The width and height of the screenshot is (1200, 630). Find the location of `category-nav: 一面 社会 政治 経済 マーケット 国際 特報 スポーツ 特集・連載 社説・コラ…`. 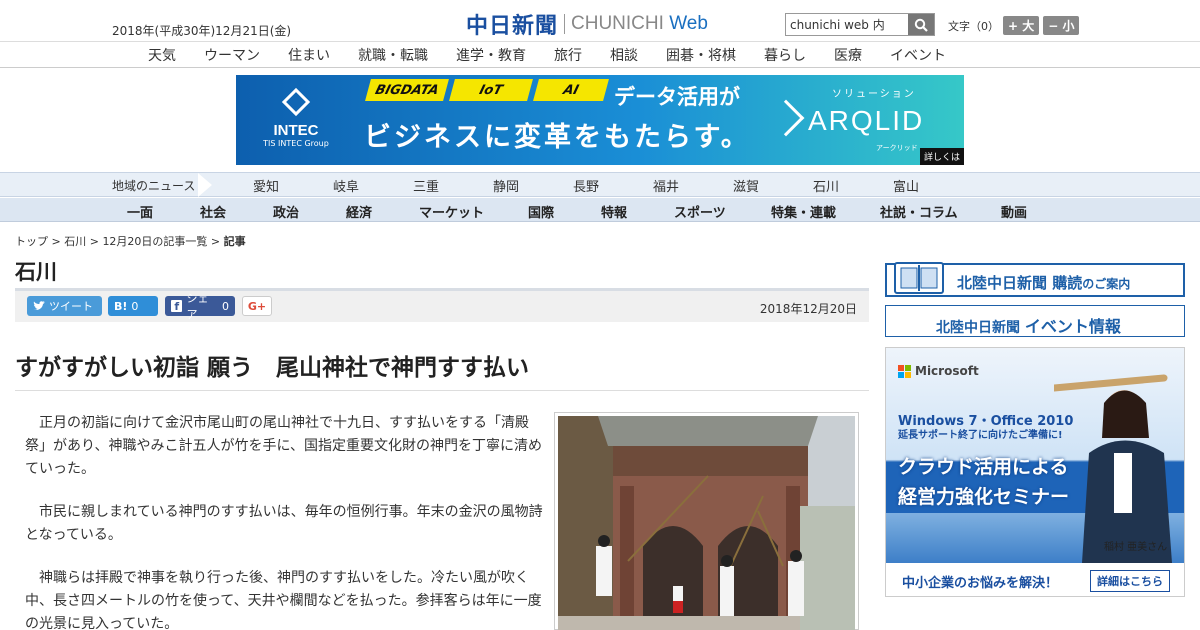

category-nav: 一面 社会 政治 経済 マーケット 国際 特報 スポーツ 特集・連載 社説・コラ… is located at coordinates (600, 210).